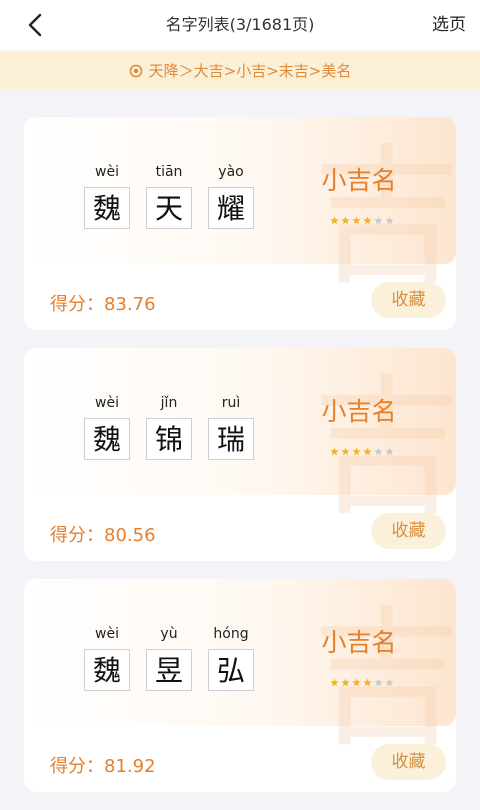 The image size is (480, 810). Describe the element at coordinates (169, 670) in the screenshot. I see `hanzi-box: 昱` at that location.